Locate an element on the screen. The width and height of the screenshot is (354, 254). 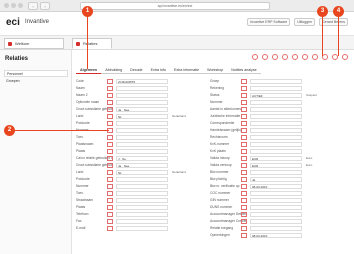
next-record-icon is located at coordinates (275, 57).